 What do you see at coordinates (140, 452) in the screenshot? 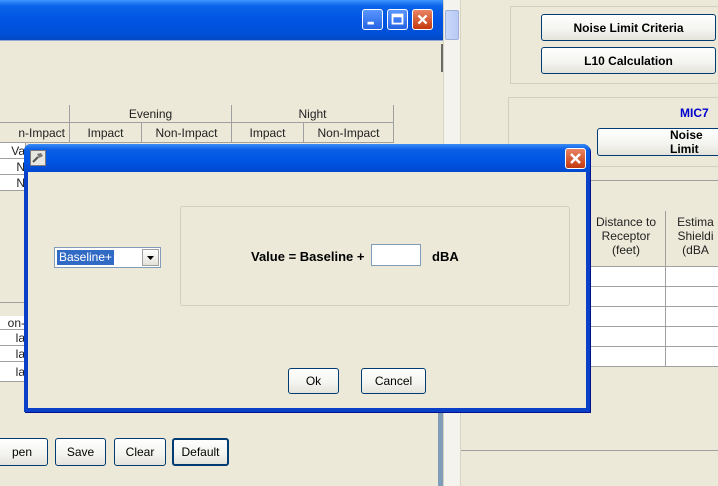
I see `clear-button: Clear` at bounding box center [140, 452].